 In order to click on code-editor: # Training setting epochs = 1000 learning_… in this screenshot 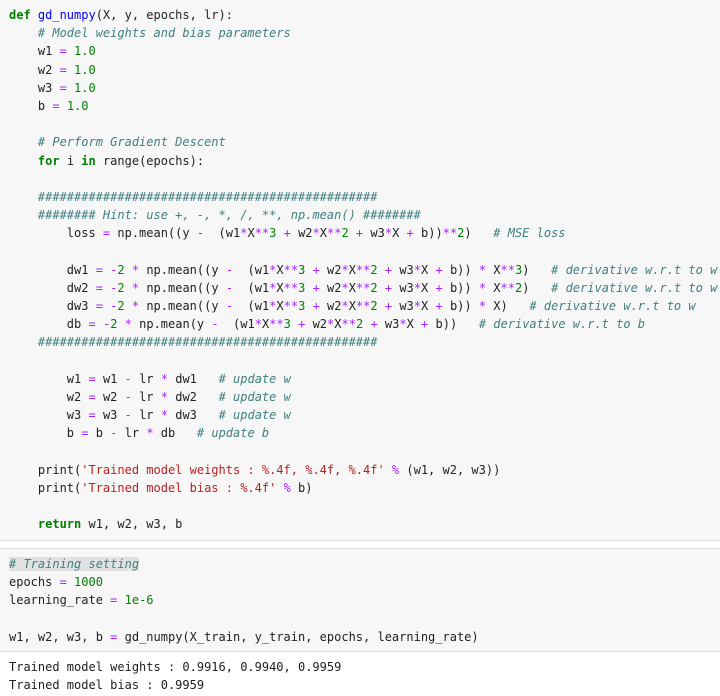, I will do `click(244, 600)`.